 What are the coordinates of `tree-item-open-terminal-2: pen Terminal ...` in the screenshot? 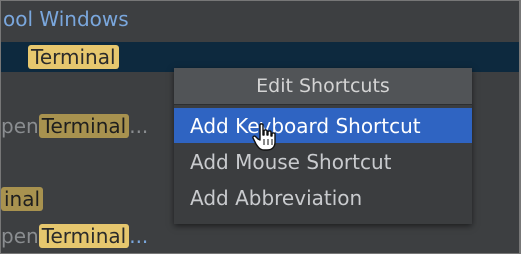 It's located at (74, 236).